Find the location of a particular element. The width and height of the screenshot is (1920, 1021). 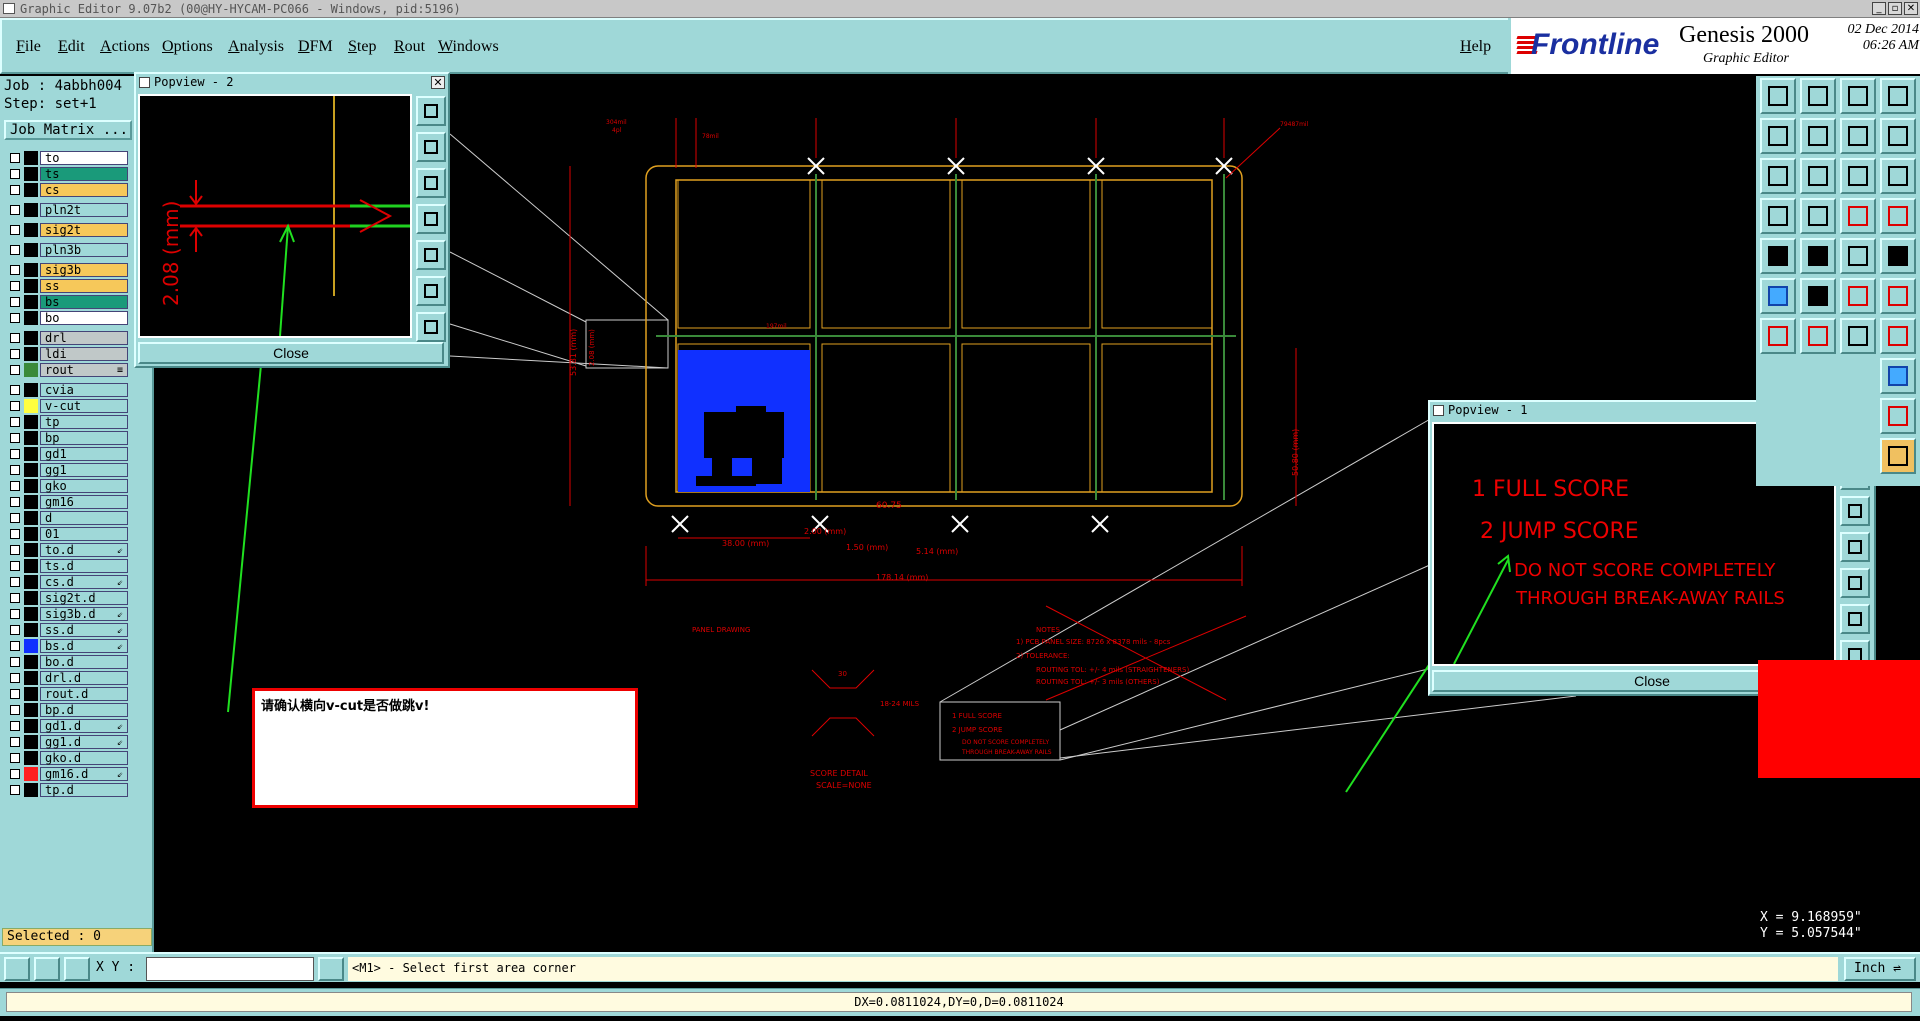

layer-name: gm16.d ⇙ is located at coordinates (84, 774).